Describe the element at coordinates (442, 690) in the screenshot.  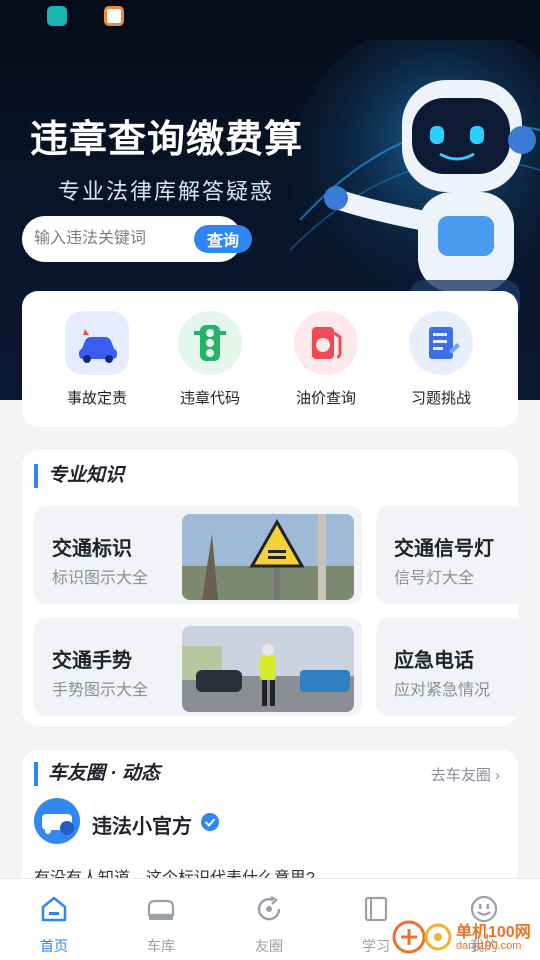
I see `card-subtitle: 应对紧急情况` at that location.